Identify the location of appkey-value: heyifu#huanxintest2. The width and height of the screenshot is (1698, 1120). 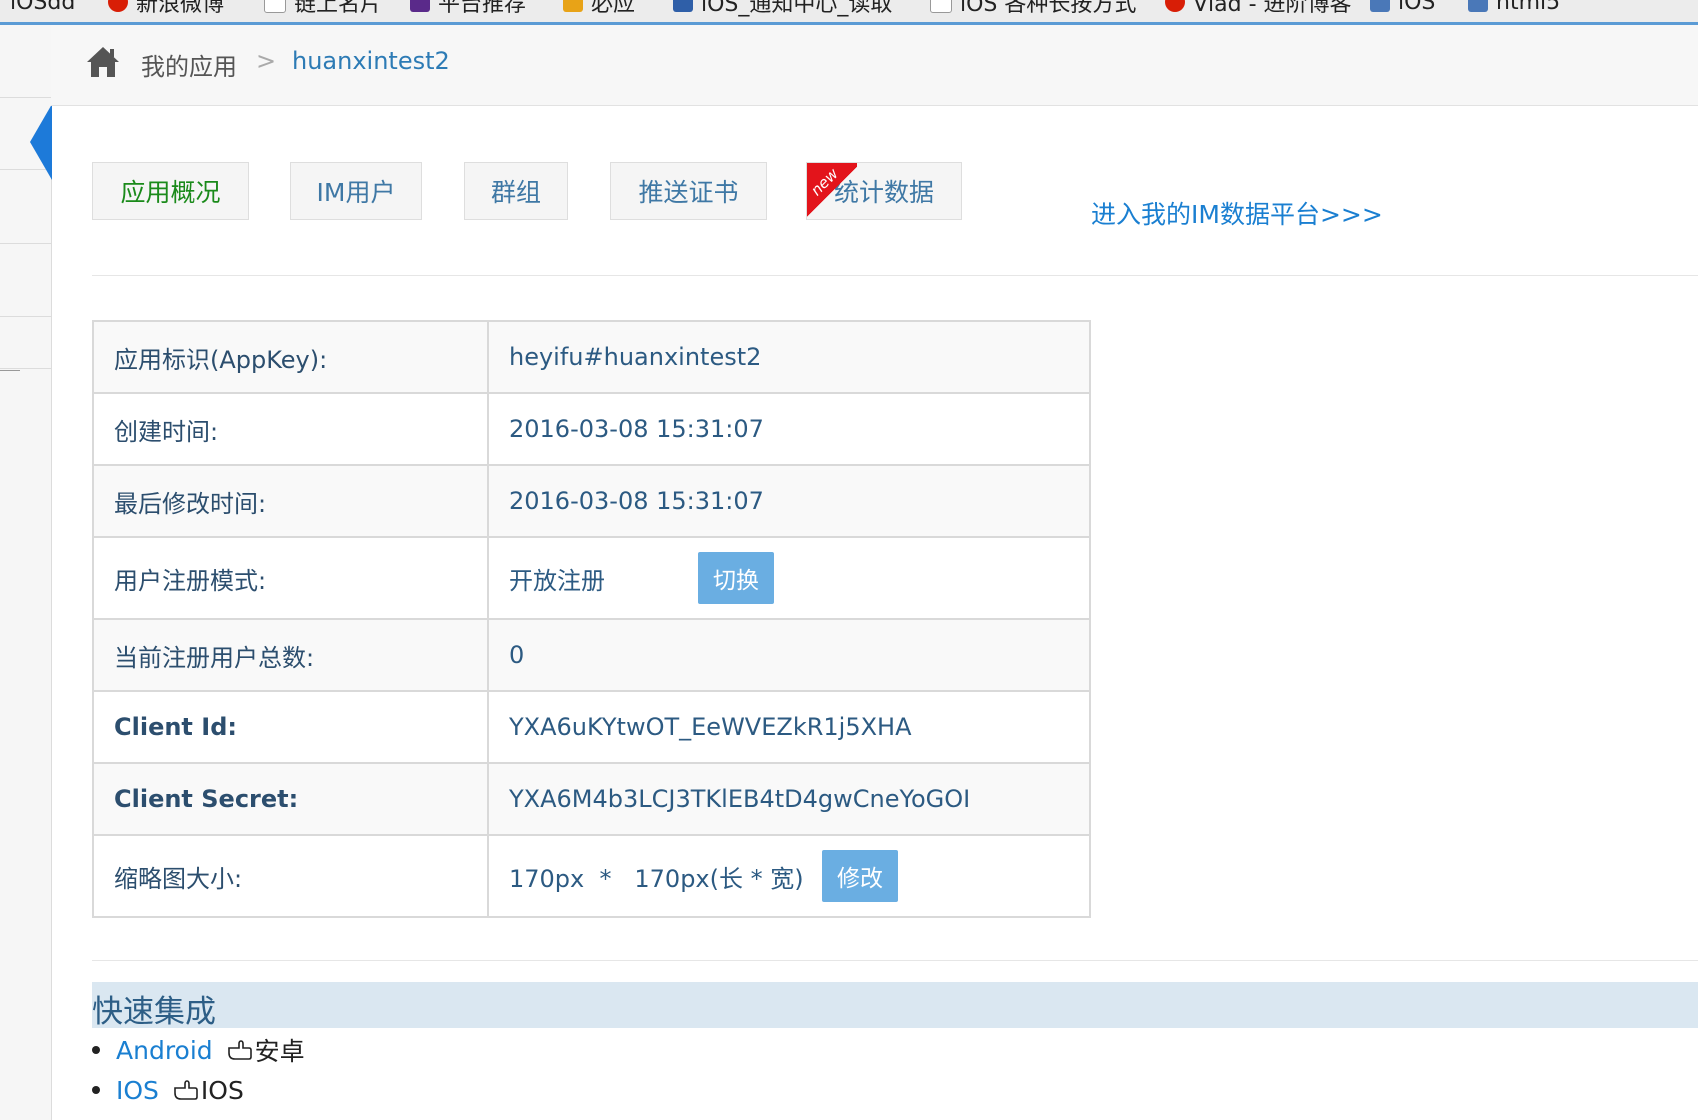
(789, 357).